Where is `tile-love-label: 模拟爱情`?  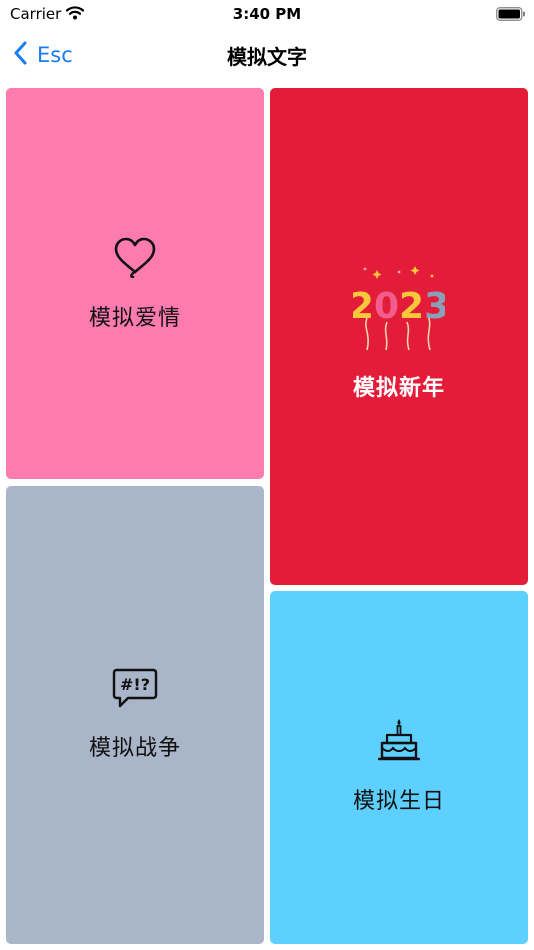 tile-love-label: 模拟爱情 is located at coordinates (134, 318).